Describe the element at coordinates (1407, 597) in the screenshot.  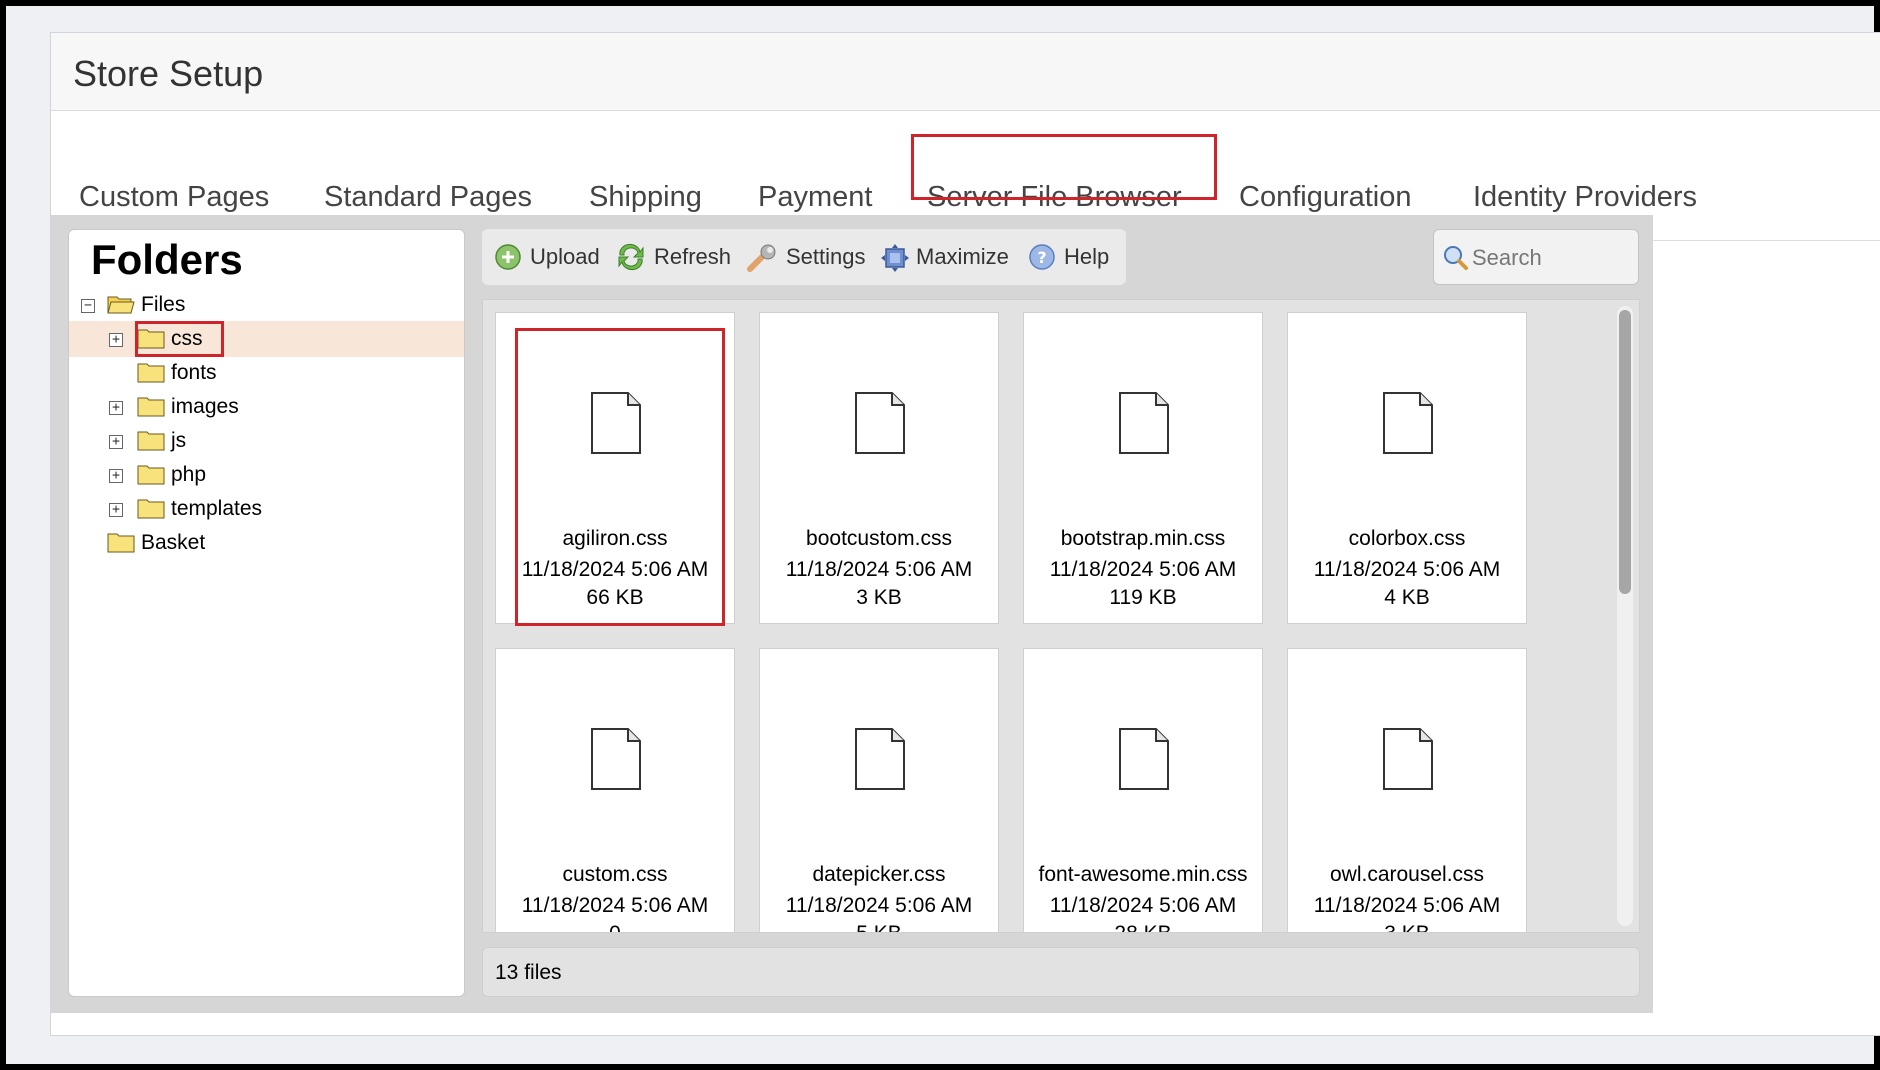
I see `file-size: 4 KB` at that location.